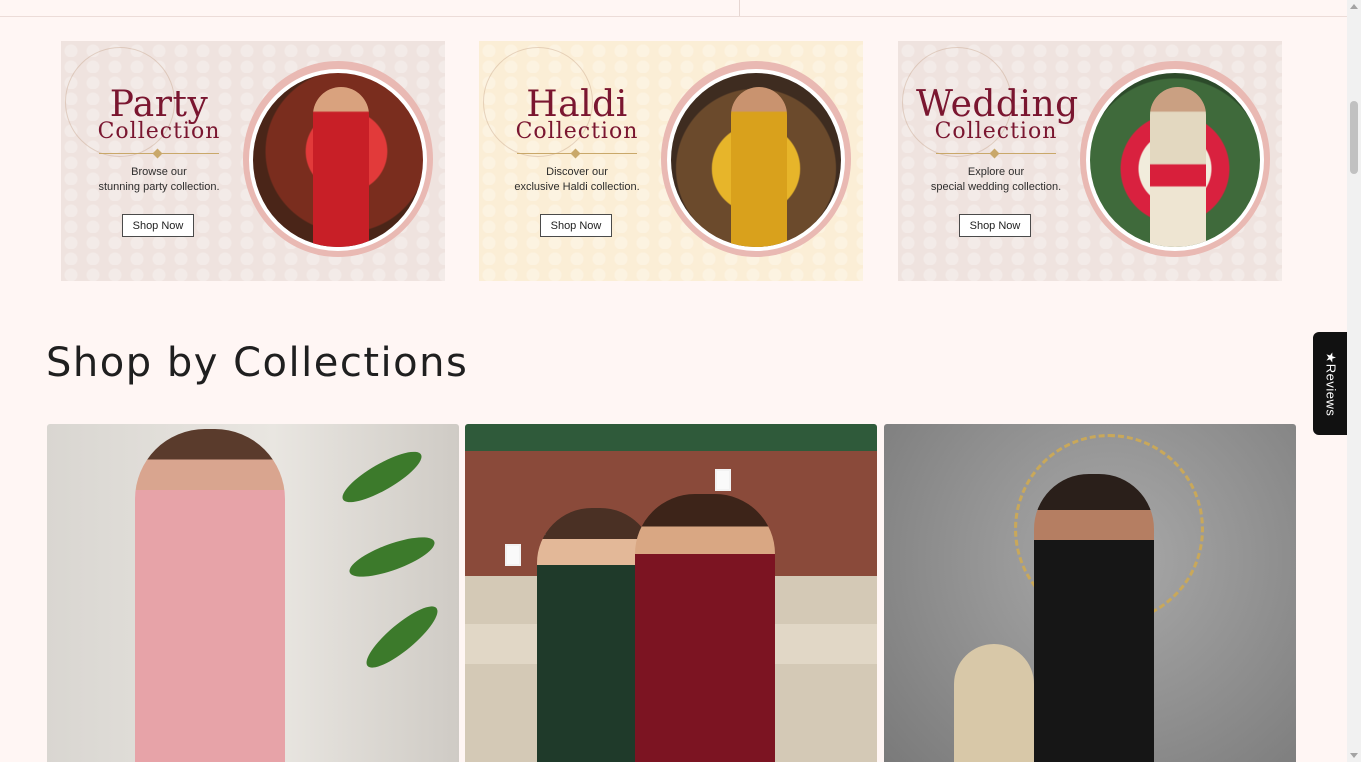 The width and height of the screenshot is (1361, 762). I want to click on banner-subtitle-line2: stunning party collection., so click(159, 187).